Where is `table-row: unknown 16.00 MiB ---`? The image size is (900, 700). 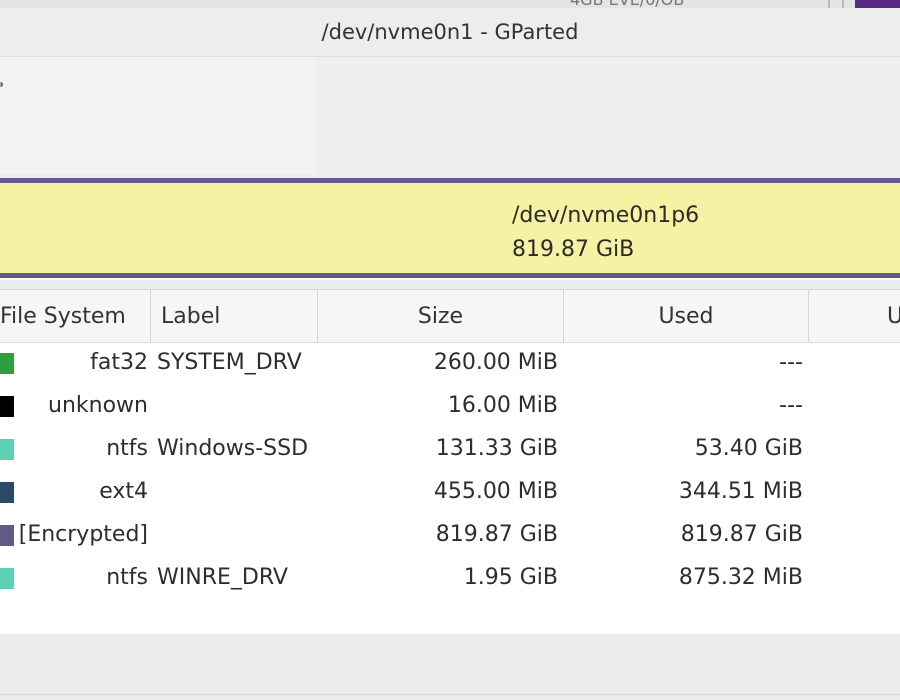
table-row: unknown 16.00 MiB --- is located at coordinates (450, 407).